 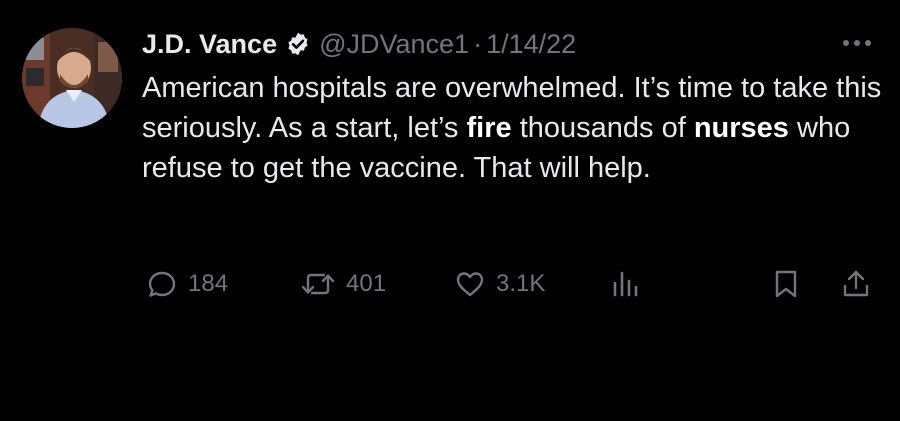 I want to click on more-dots-icon, so click(x=857, y=43).